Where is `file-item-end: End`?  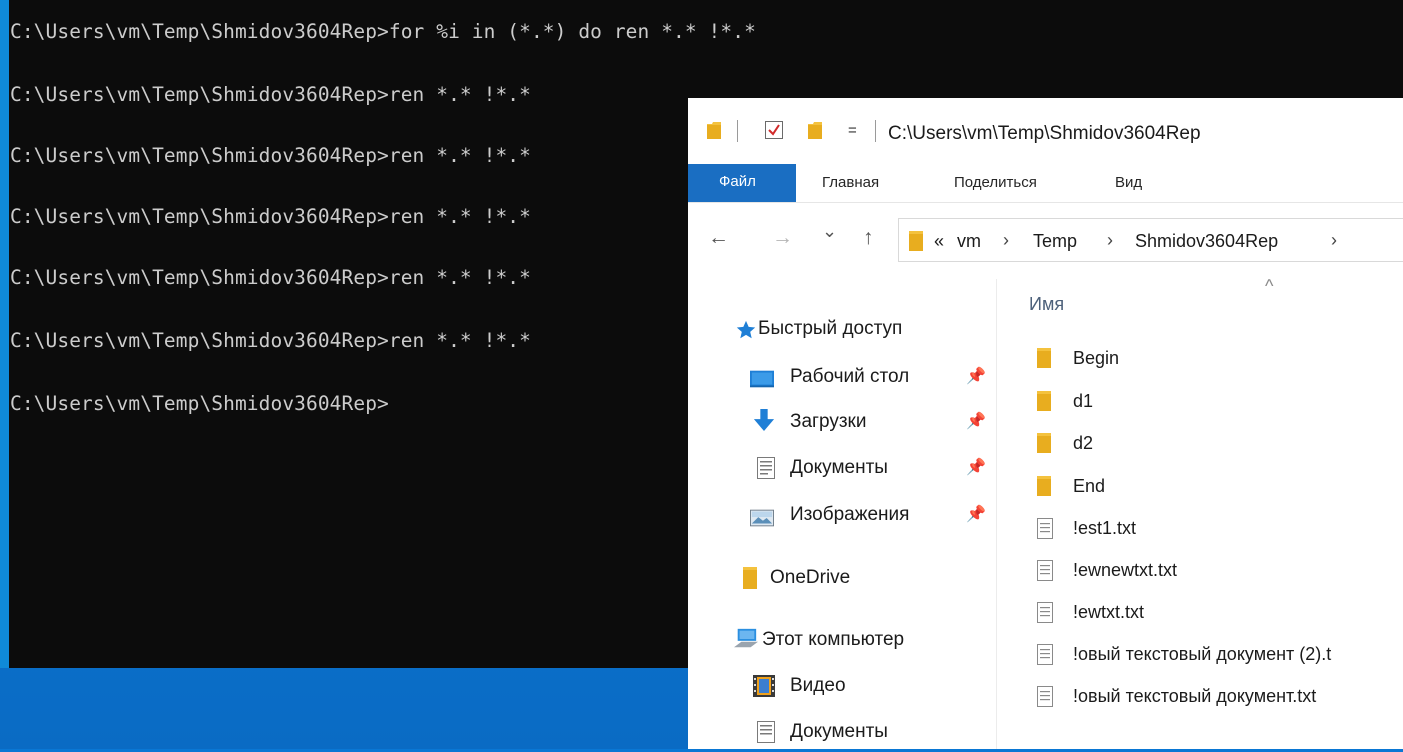
file-item-end: End is located at coordinates (1220, 488).